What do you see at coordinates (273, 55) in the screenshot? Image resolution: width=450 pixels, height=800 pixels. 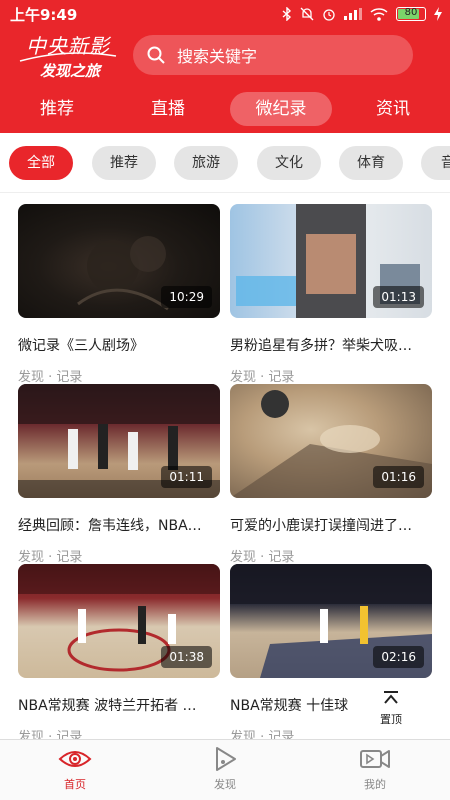 I see `search-bar: 搜索关键字` at bounding box center [273, 55].